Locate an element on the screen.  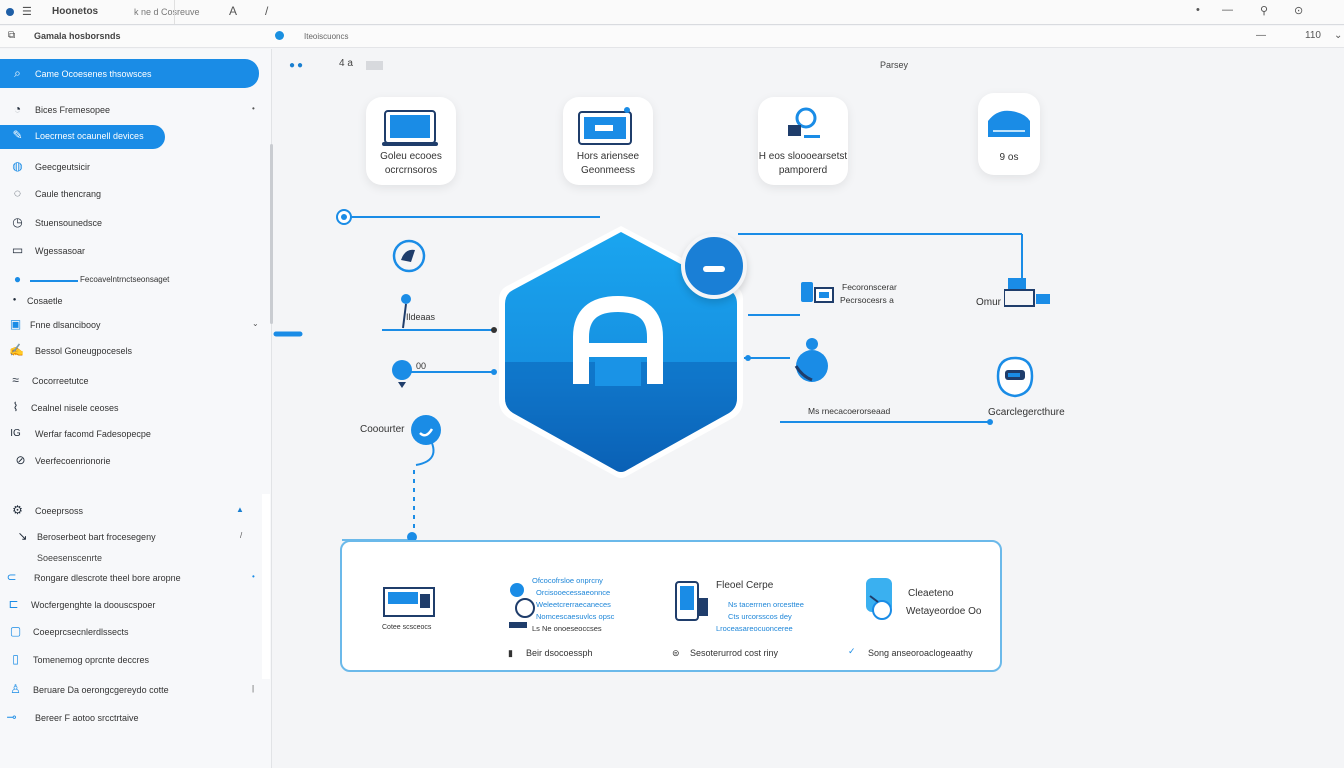
node-label-right-4: Gcarclegercthure is located at coordinates (1026, 412).